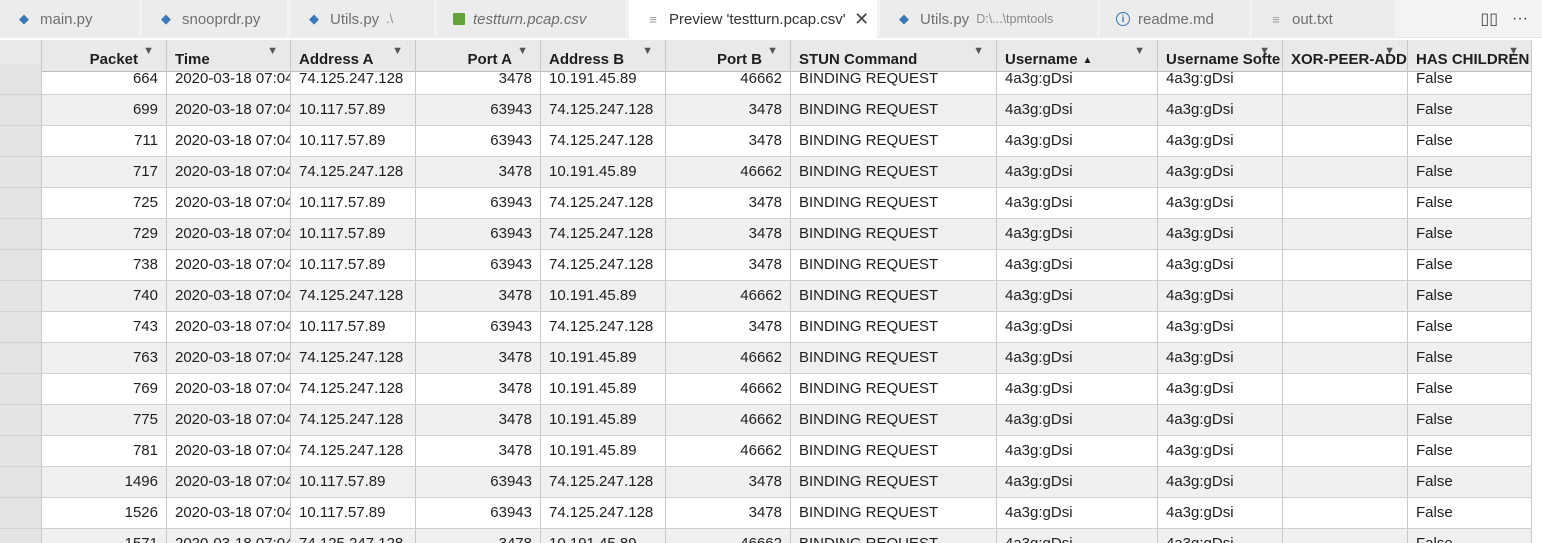 The height and width of the screenshot is (543, 1542). What do you see at coordinates (104, 327) in the screenshot?
I see `table-cell: 743` at bounding box center [104, 327].